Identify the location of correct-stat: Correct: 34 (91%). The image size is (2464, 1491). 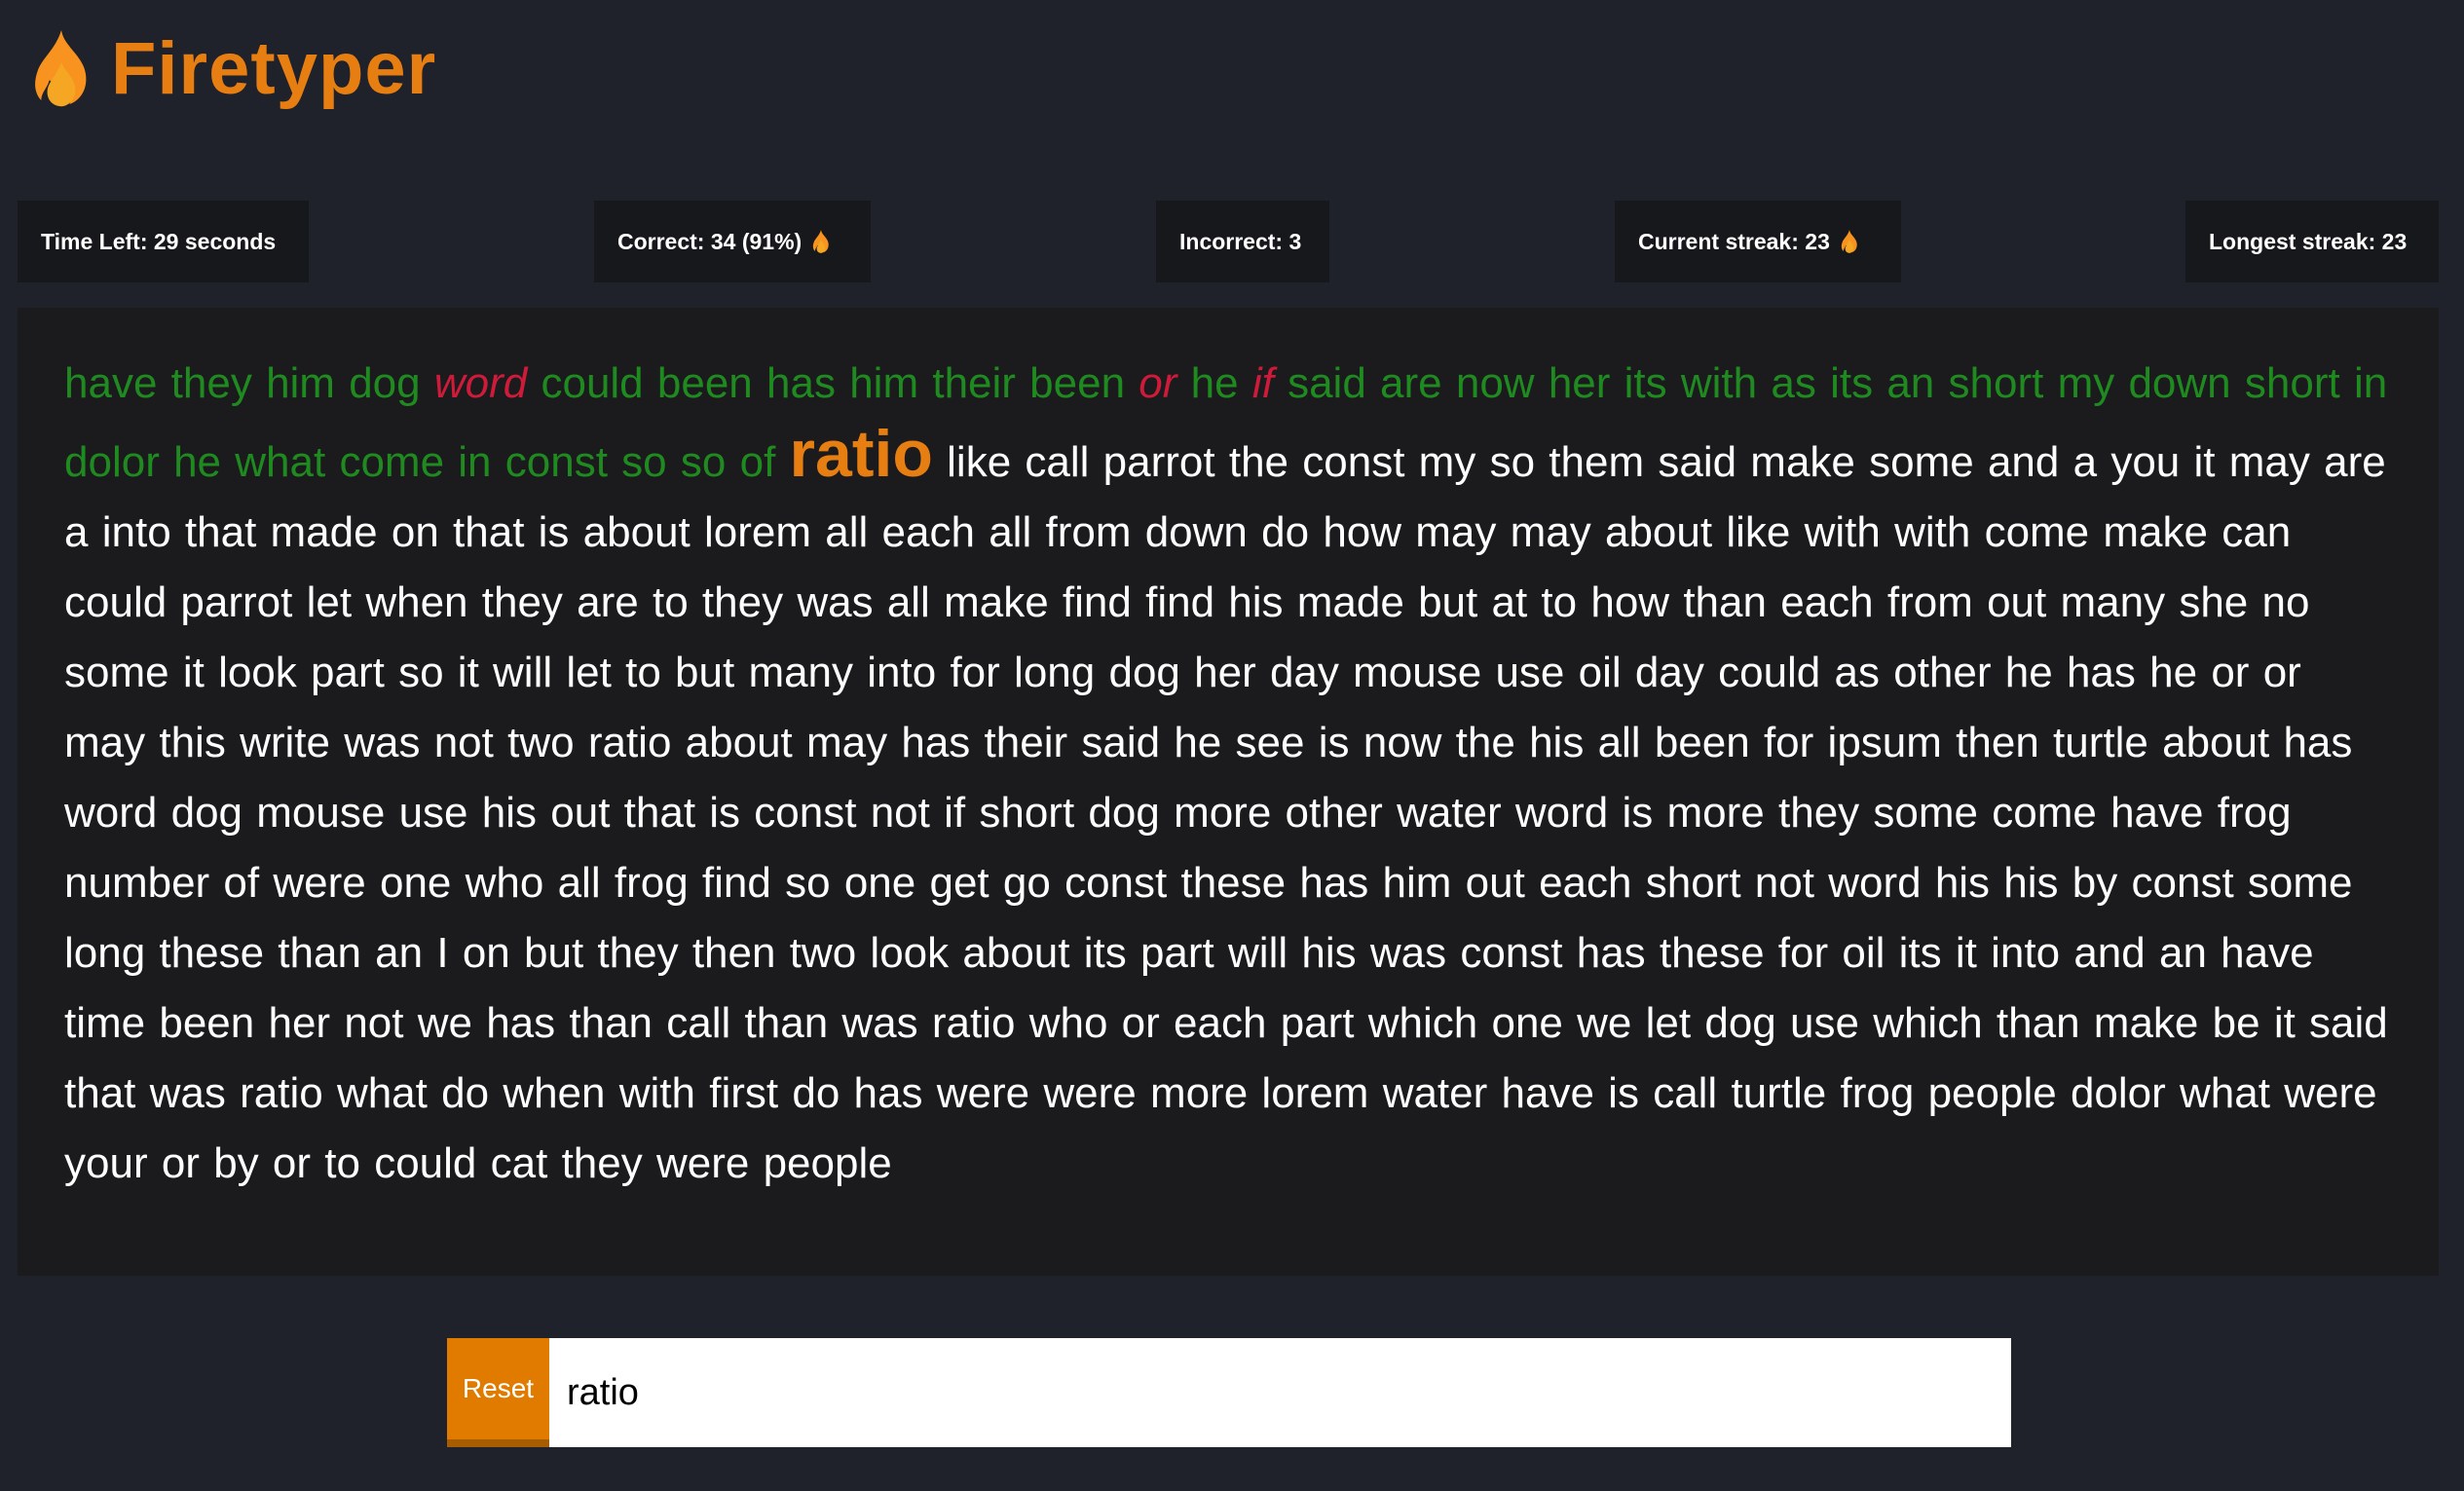
(732, 241).